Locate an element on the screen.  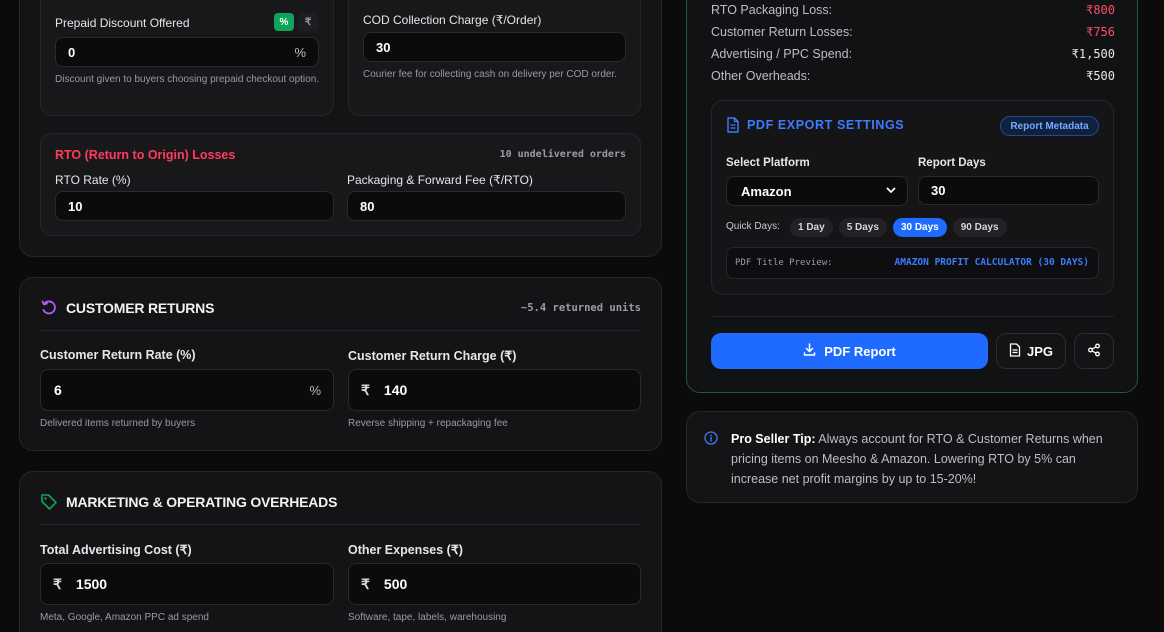
cod-charge-label: COD Collection Charge (₹/Order) is located at coordinates (452, 20).